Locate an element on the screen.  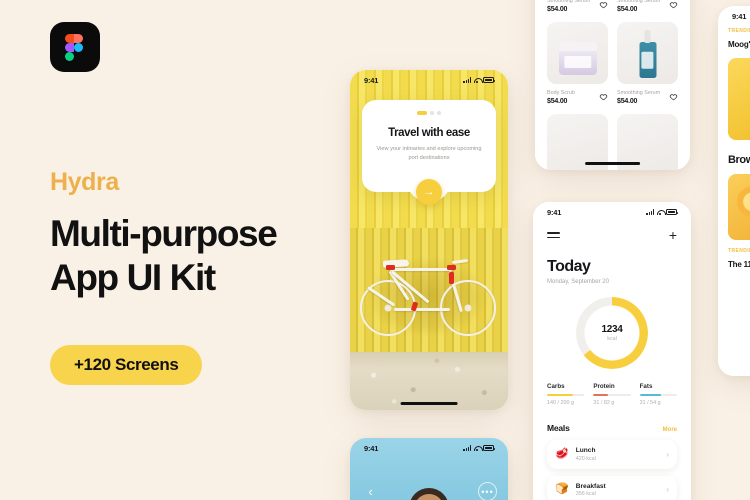
add-entry-button: + is located at coordinates (673, 235).